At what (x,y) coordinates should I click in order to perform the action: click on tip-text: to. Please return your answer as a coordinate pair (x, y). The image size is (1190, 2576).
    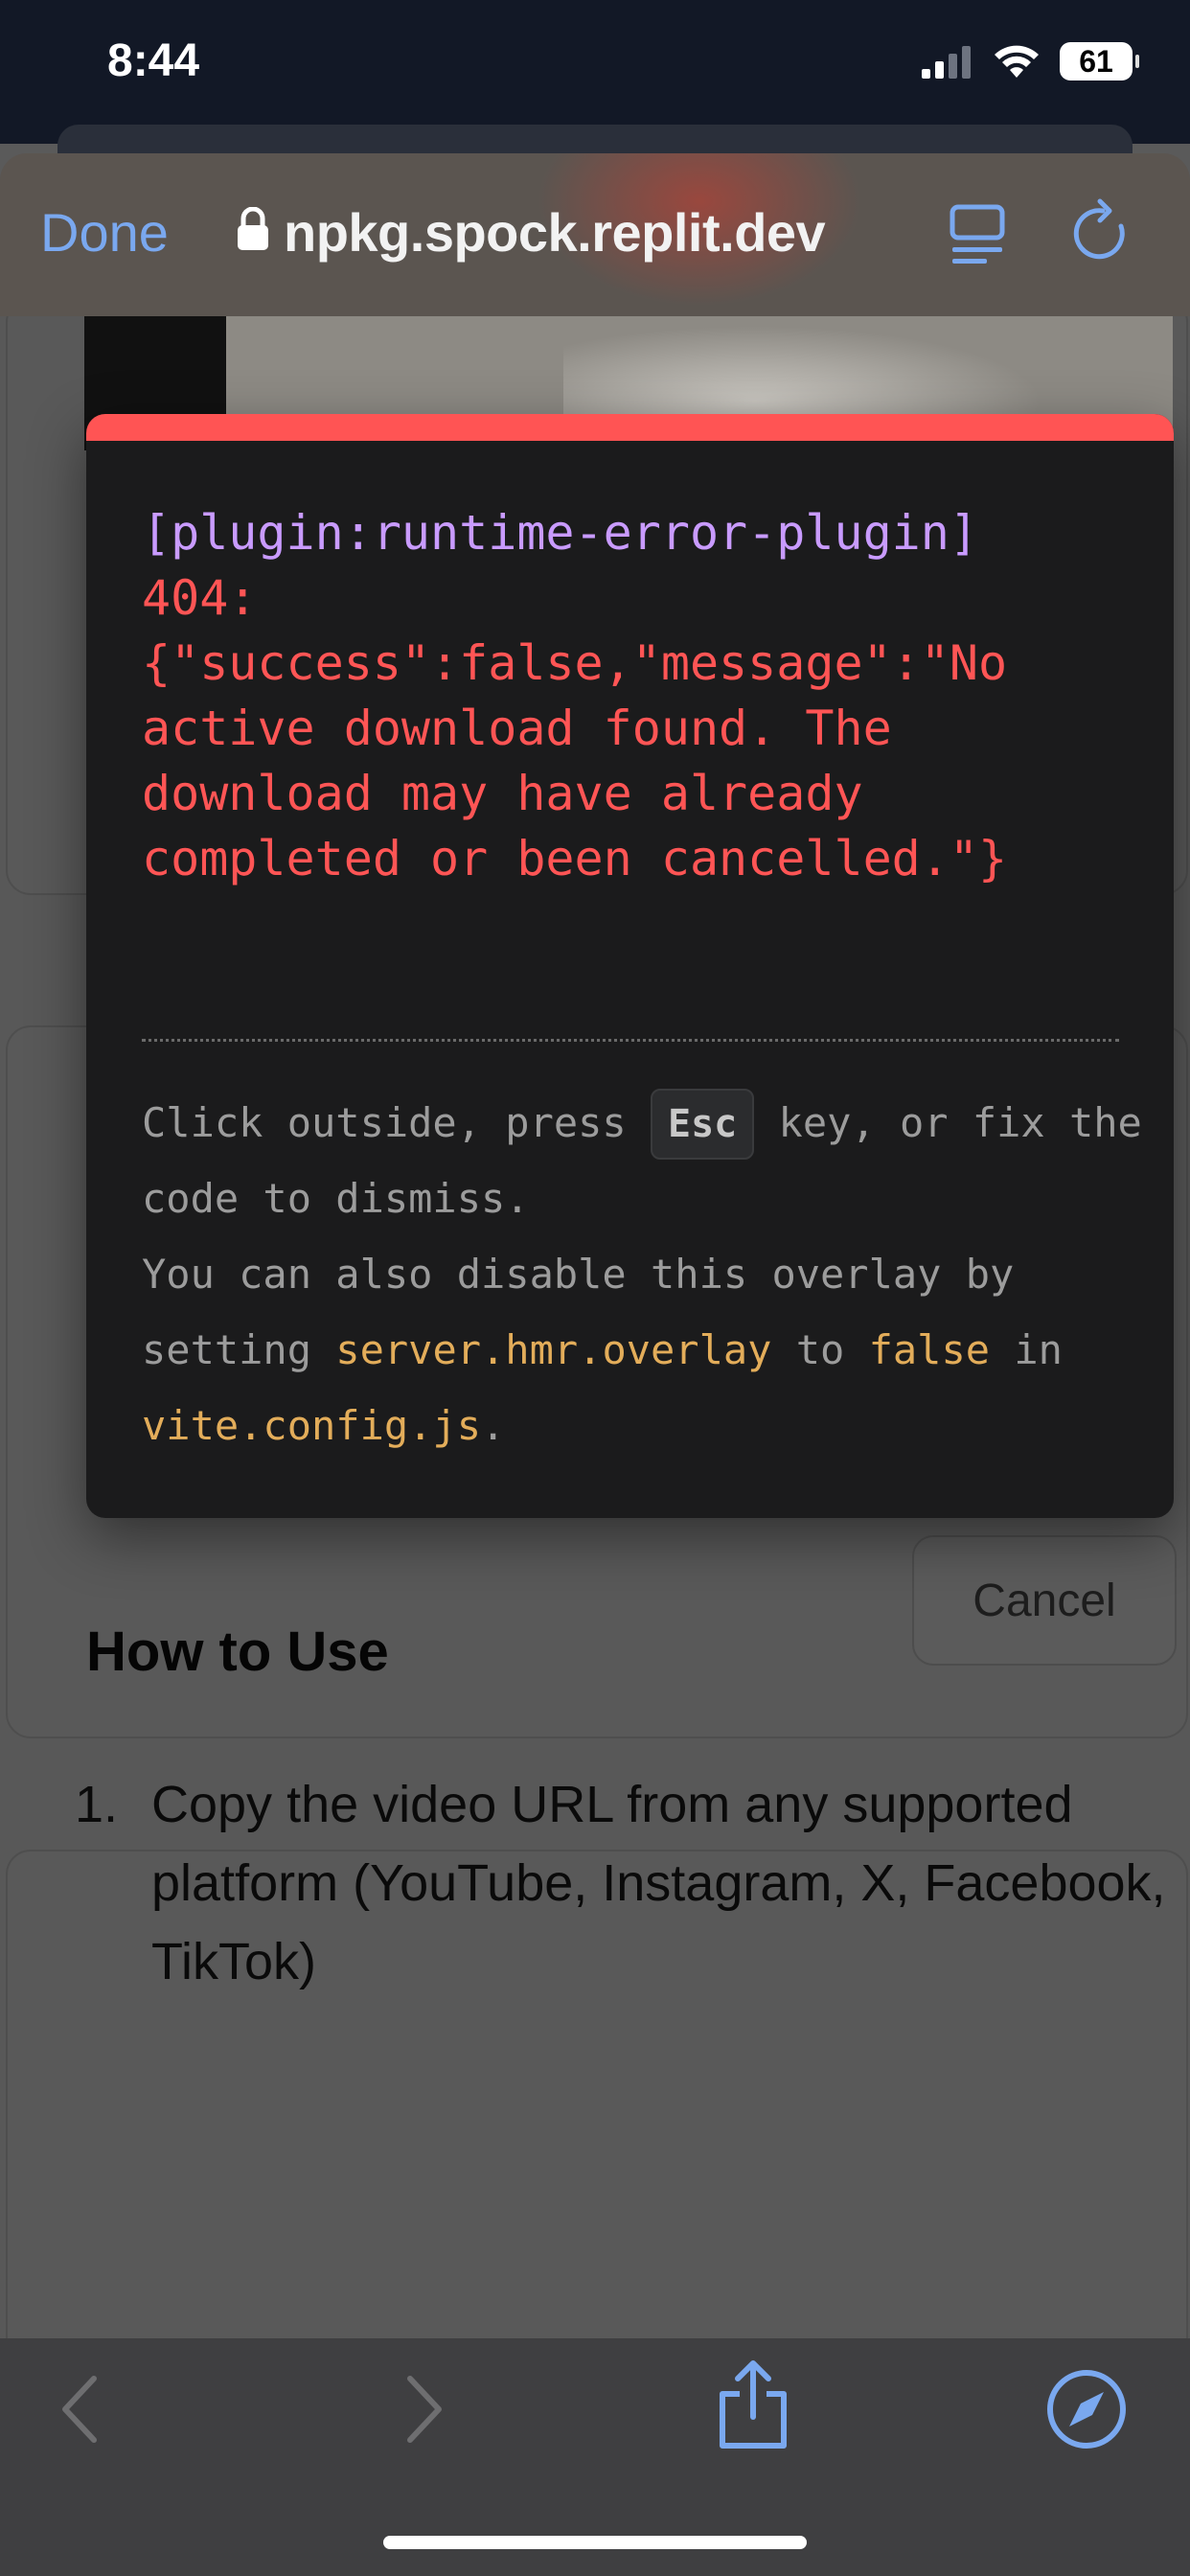
    Looking at the image, I should click on (820, 1349).